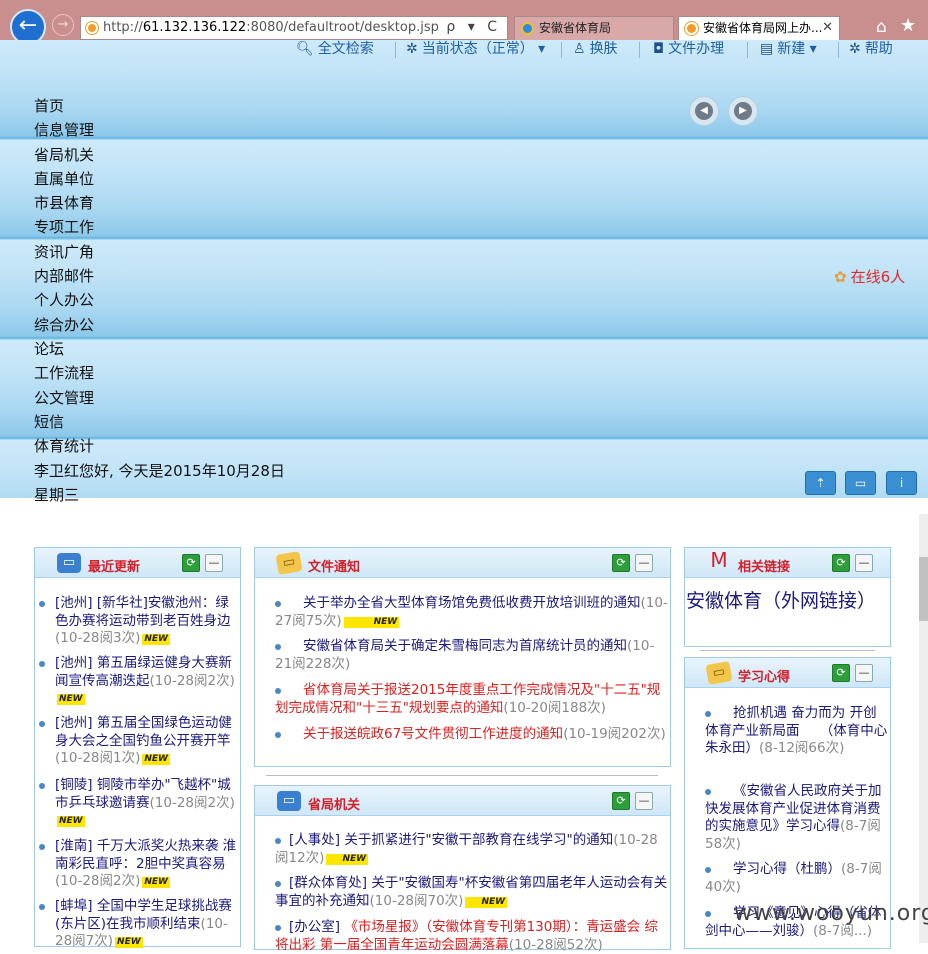  Describe the element at coordinates (473, 27) in the screenshot. I see `address-tools: ρ ▾ C` at that location.